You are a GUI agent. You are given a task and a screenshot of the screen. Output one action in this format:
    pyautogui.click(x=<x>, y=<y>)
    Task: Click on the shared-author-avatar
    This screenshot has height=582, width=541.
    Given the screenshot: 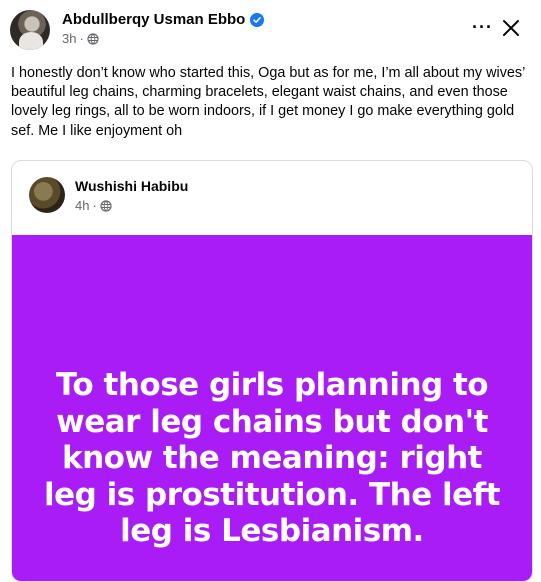 What is the action you would take?
    pyautogui.click(x=47, y=195)
    